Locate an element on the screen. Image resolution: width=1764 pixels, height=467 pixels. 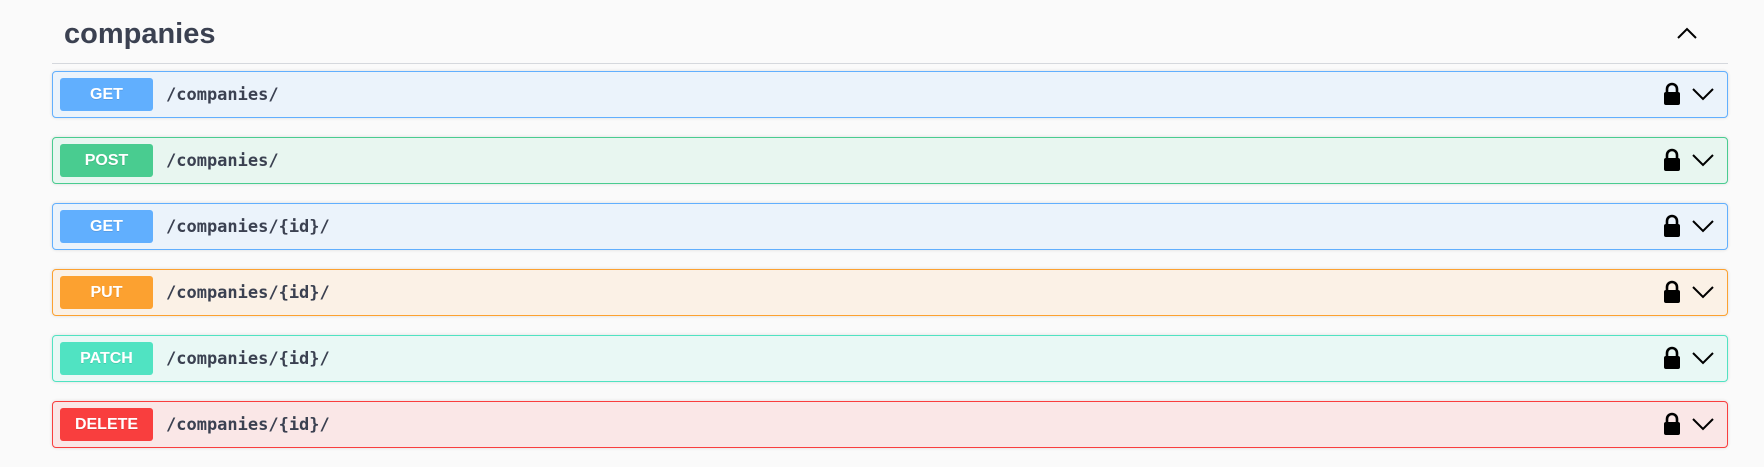
method-badge: PATCH is located at coordinates (106, 358).